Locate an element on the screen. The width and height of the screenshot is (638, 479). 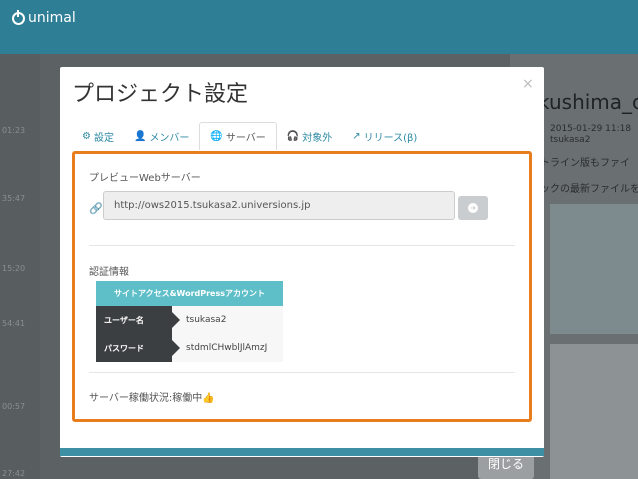
tab-members: 👤 メンバー is located at coordinates (161, 136).